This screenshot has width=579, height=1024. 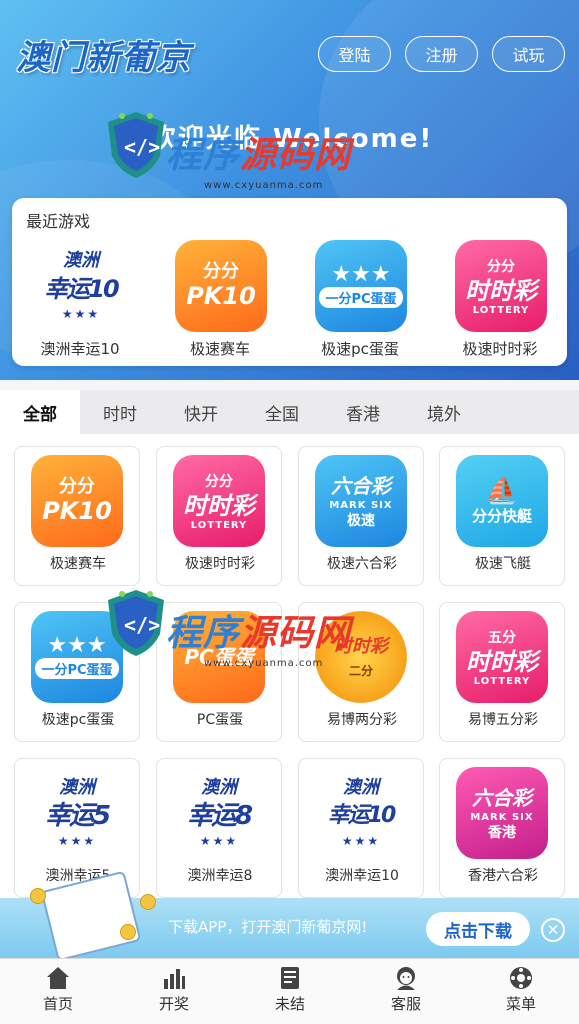 I want to click on ssc-icon: 五分 时时彩 LOTTERY, so click(x=502, y=657).